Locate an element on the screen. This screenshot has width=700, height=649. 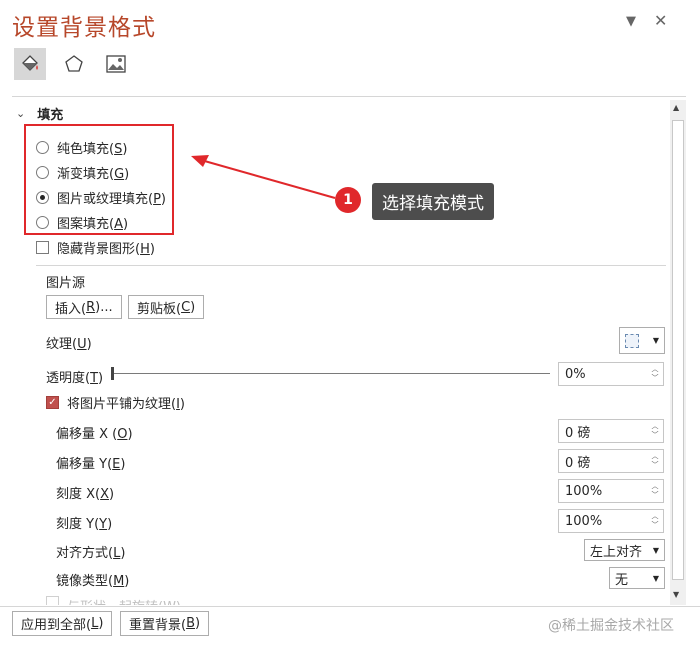
scroll-down-arrow-icon: ▼ is located at coordinates (676, 594).